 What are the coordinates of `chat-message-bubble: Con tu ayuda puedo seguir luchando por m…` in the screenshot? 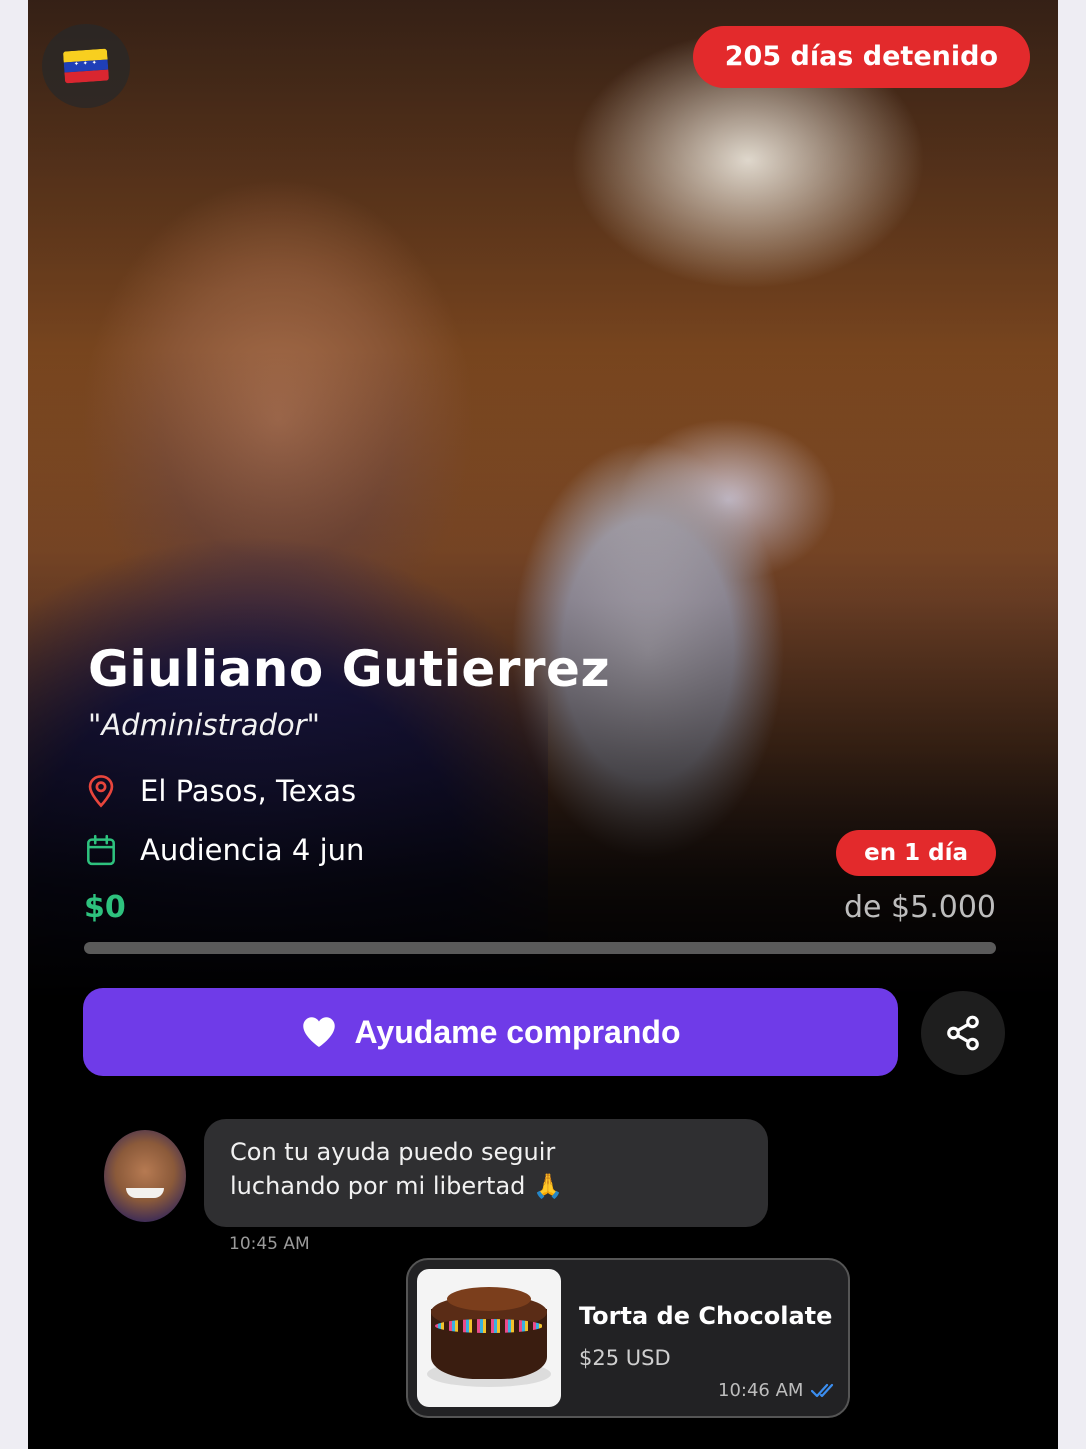 It's located at (486, 1173).